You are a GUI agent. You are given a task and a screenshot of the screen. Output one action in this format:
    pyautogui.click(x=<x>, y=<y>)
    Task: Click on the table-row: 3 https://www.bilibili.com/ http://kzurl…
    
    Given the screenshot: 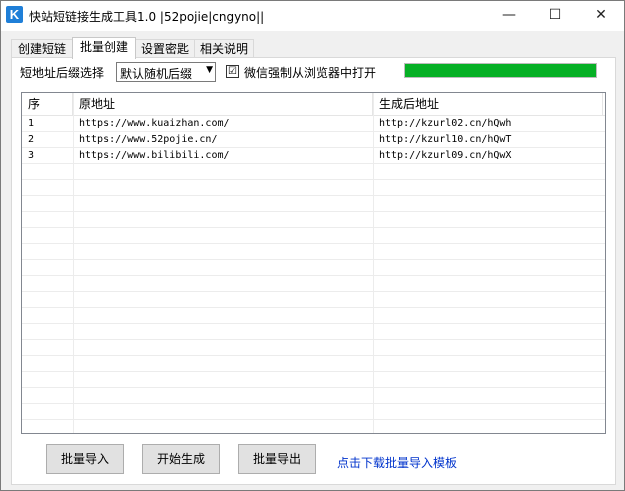 What is the action you would take?
    pyautogui.click(x=313, y=156)
    